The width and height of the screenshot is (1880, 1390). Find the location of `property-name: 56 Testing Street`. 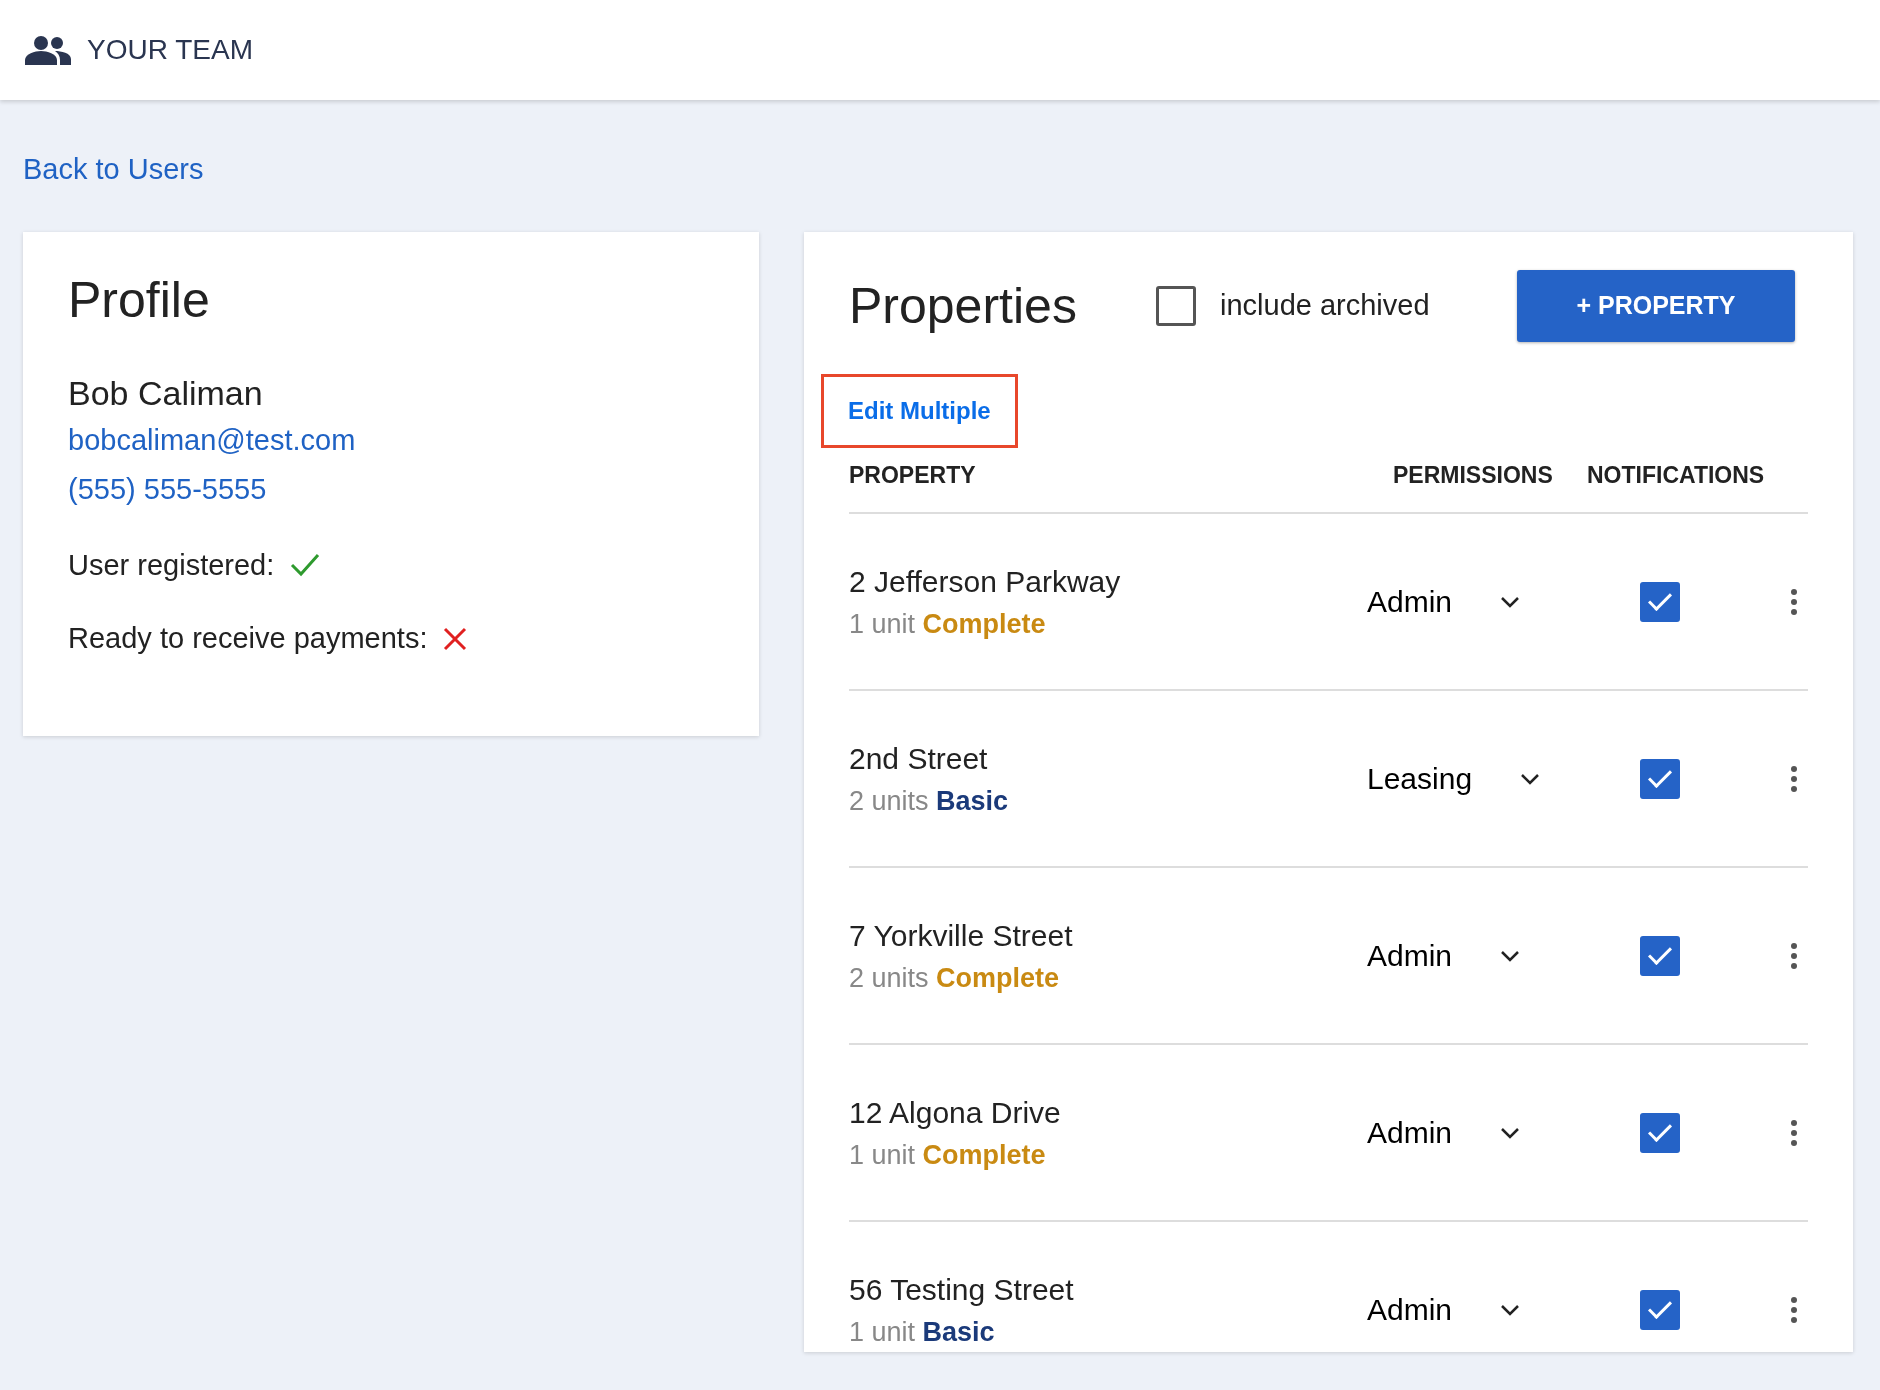

property-name: 56 Testing Street is located at coordinates (962, 1289).